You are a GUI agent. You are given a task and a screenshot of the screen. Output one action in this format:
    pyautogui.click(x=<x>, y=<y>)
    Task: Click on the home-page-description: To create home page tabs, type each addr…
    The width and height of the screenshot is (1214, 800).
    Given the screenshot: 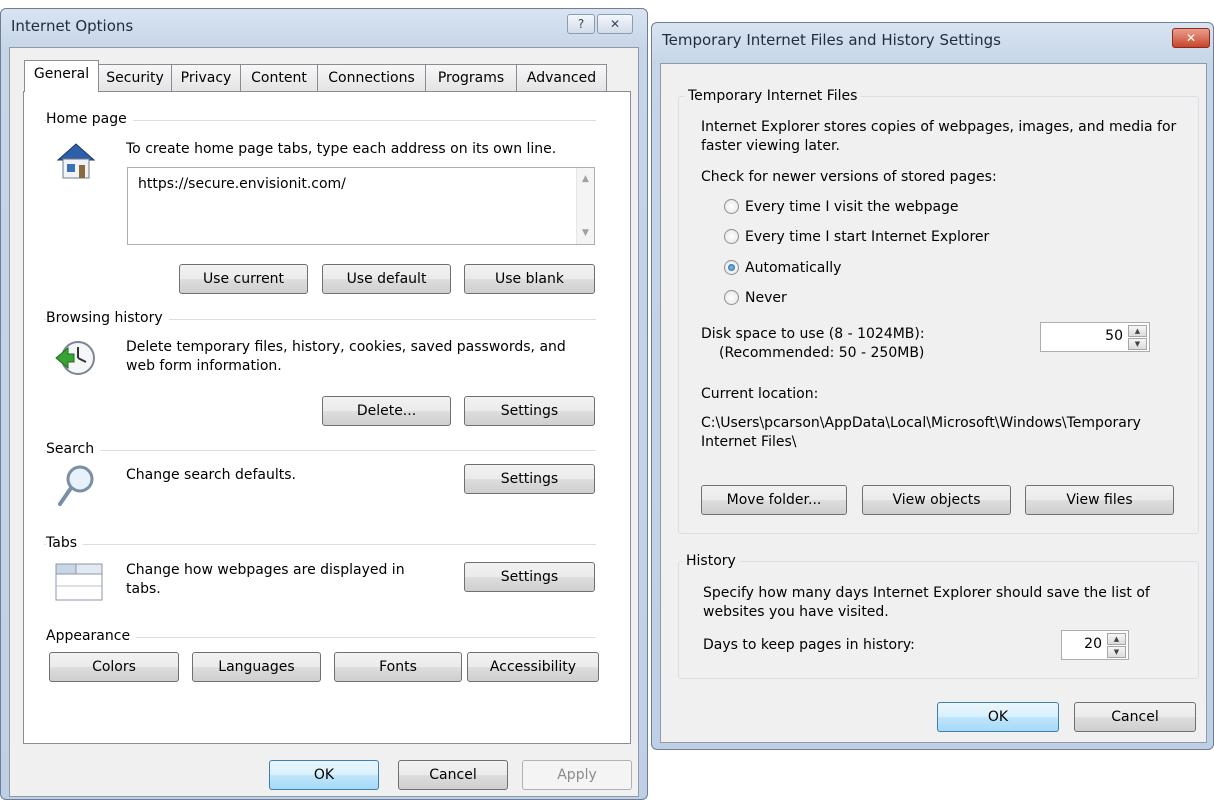 What is the action you would take?
    pyautogui.click(x=341, y=149)
    